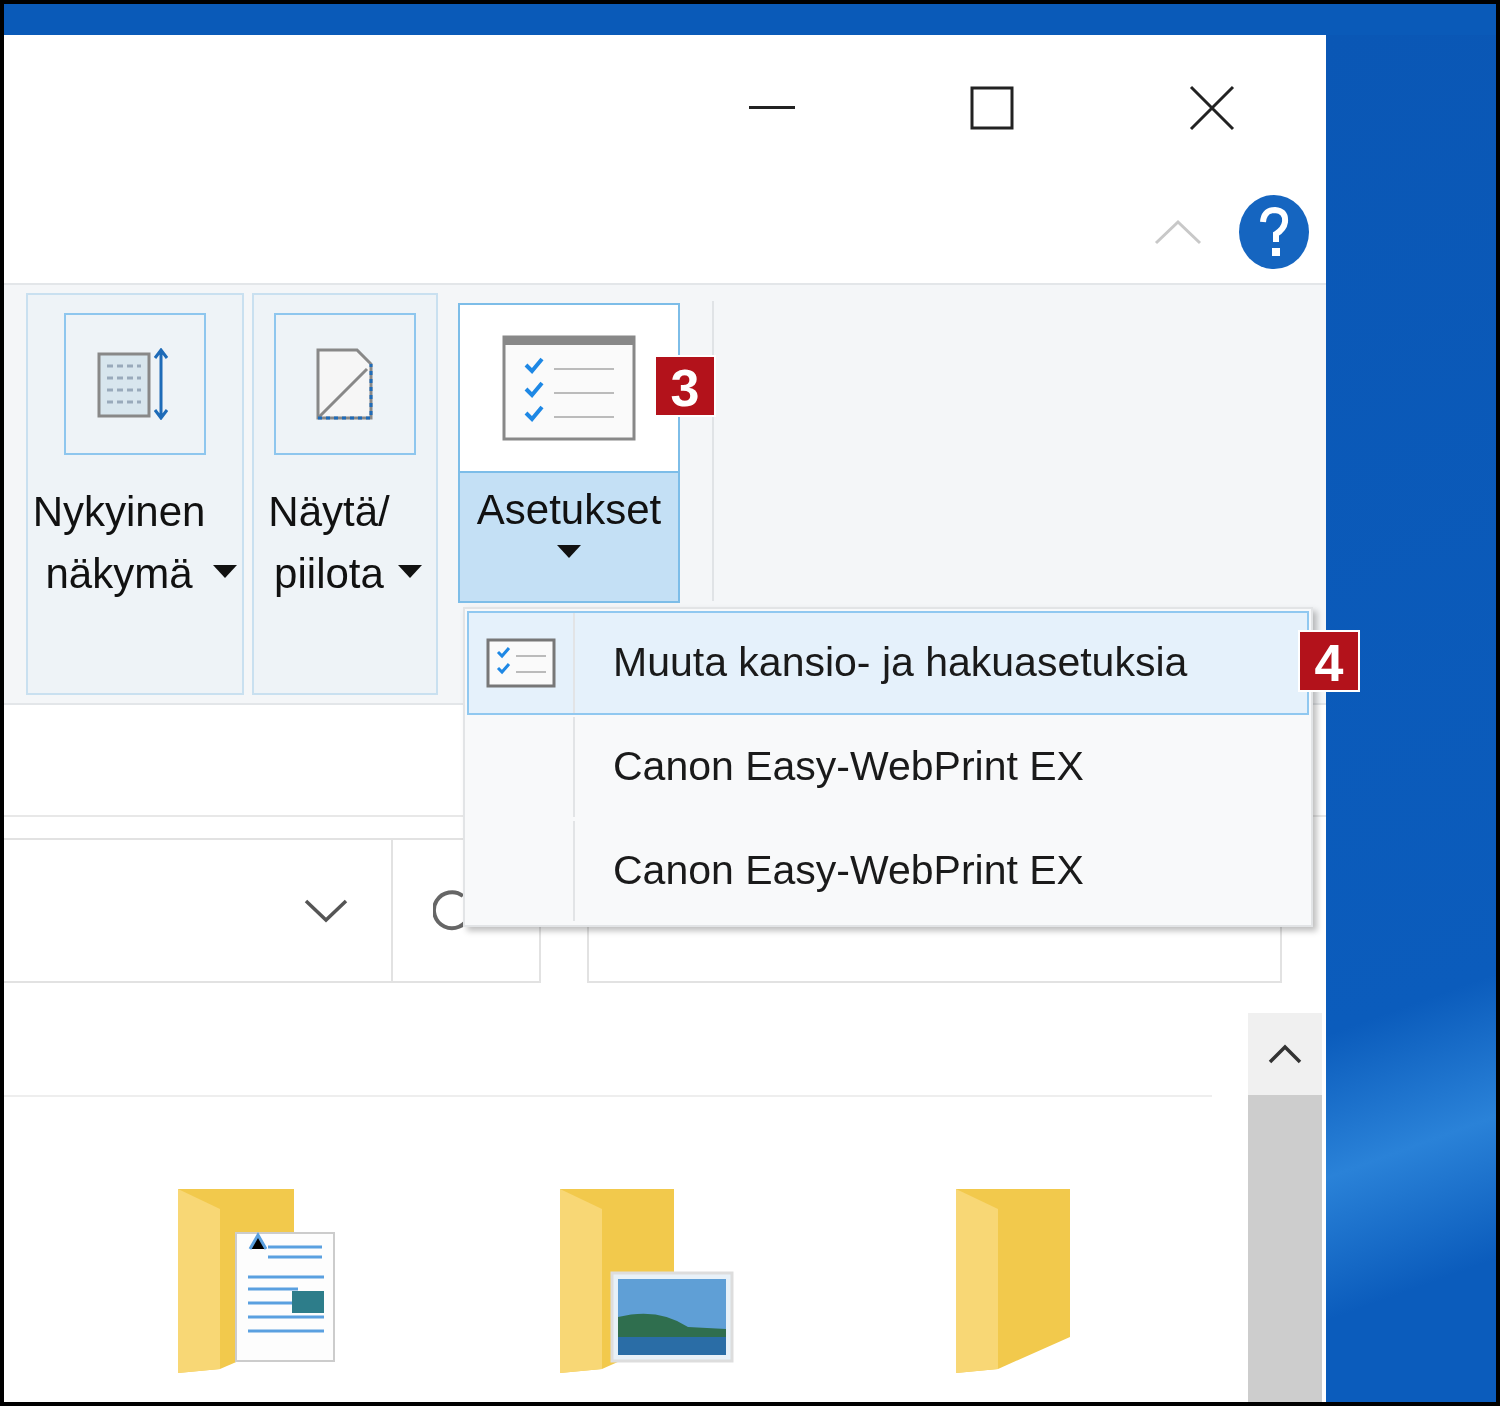  I want to click on ribbon-button: Nykyinen näkymä, so click(135, 494).